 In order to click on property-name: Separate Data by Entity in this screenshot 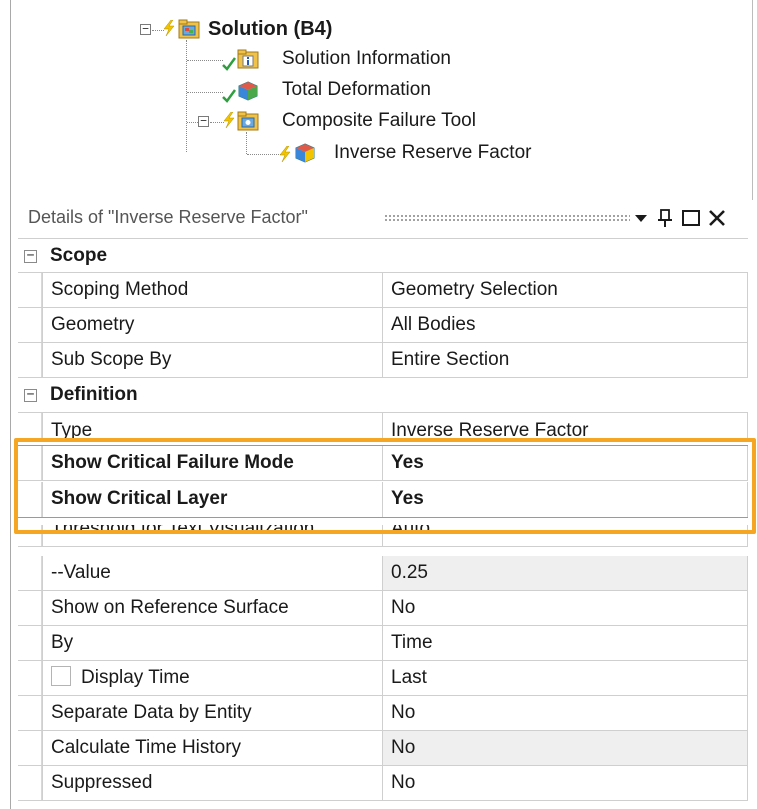, I will do `click(212, 713)`.